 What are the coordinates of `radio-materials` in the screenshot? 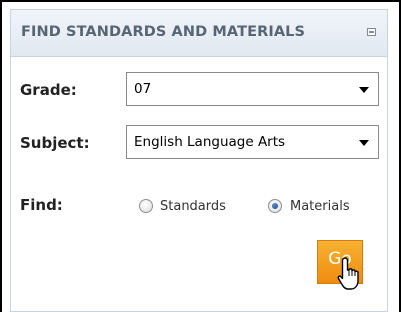 It's located at (275, 206).